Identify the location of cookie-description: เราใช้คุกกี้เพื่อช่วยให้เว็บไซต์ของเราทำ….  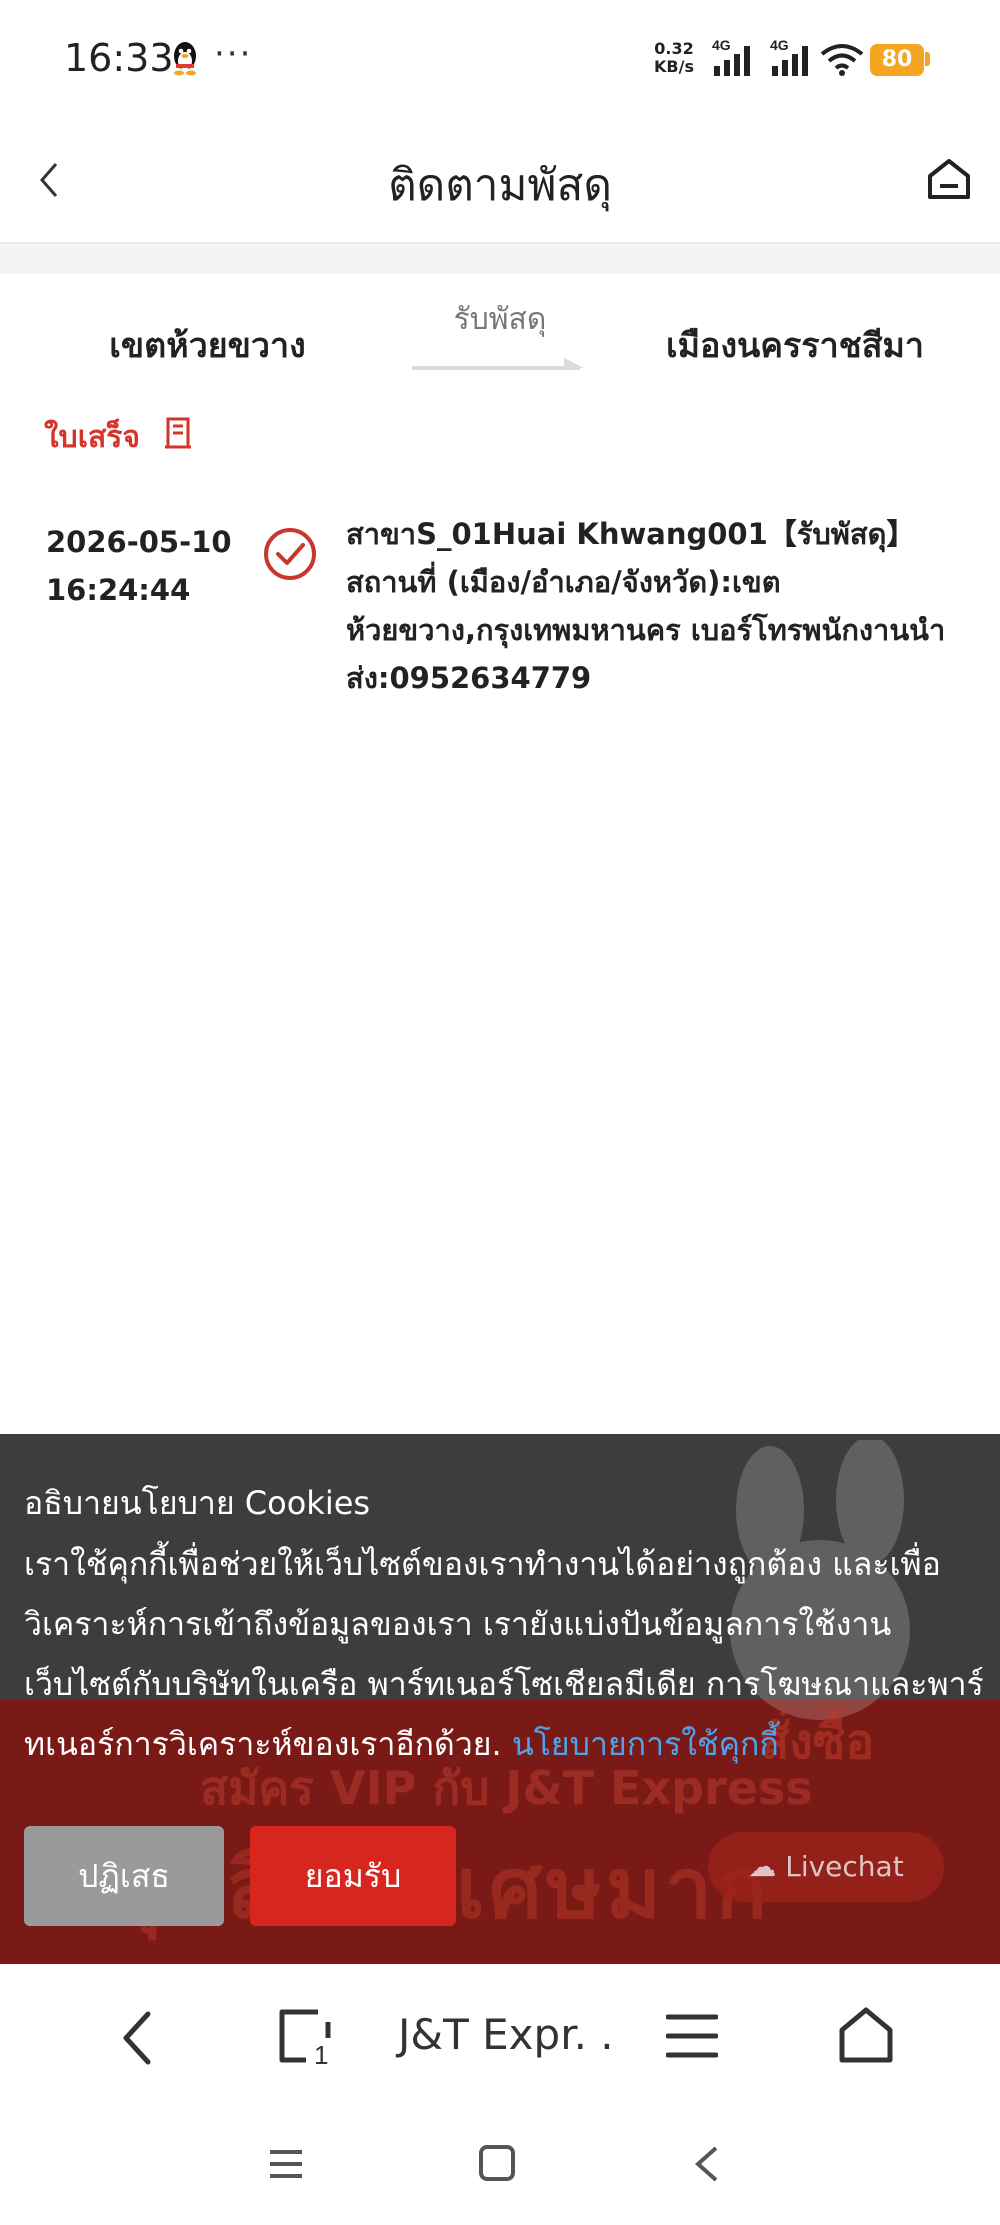
(504, 1654).